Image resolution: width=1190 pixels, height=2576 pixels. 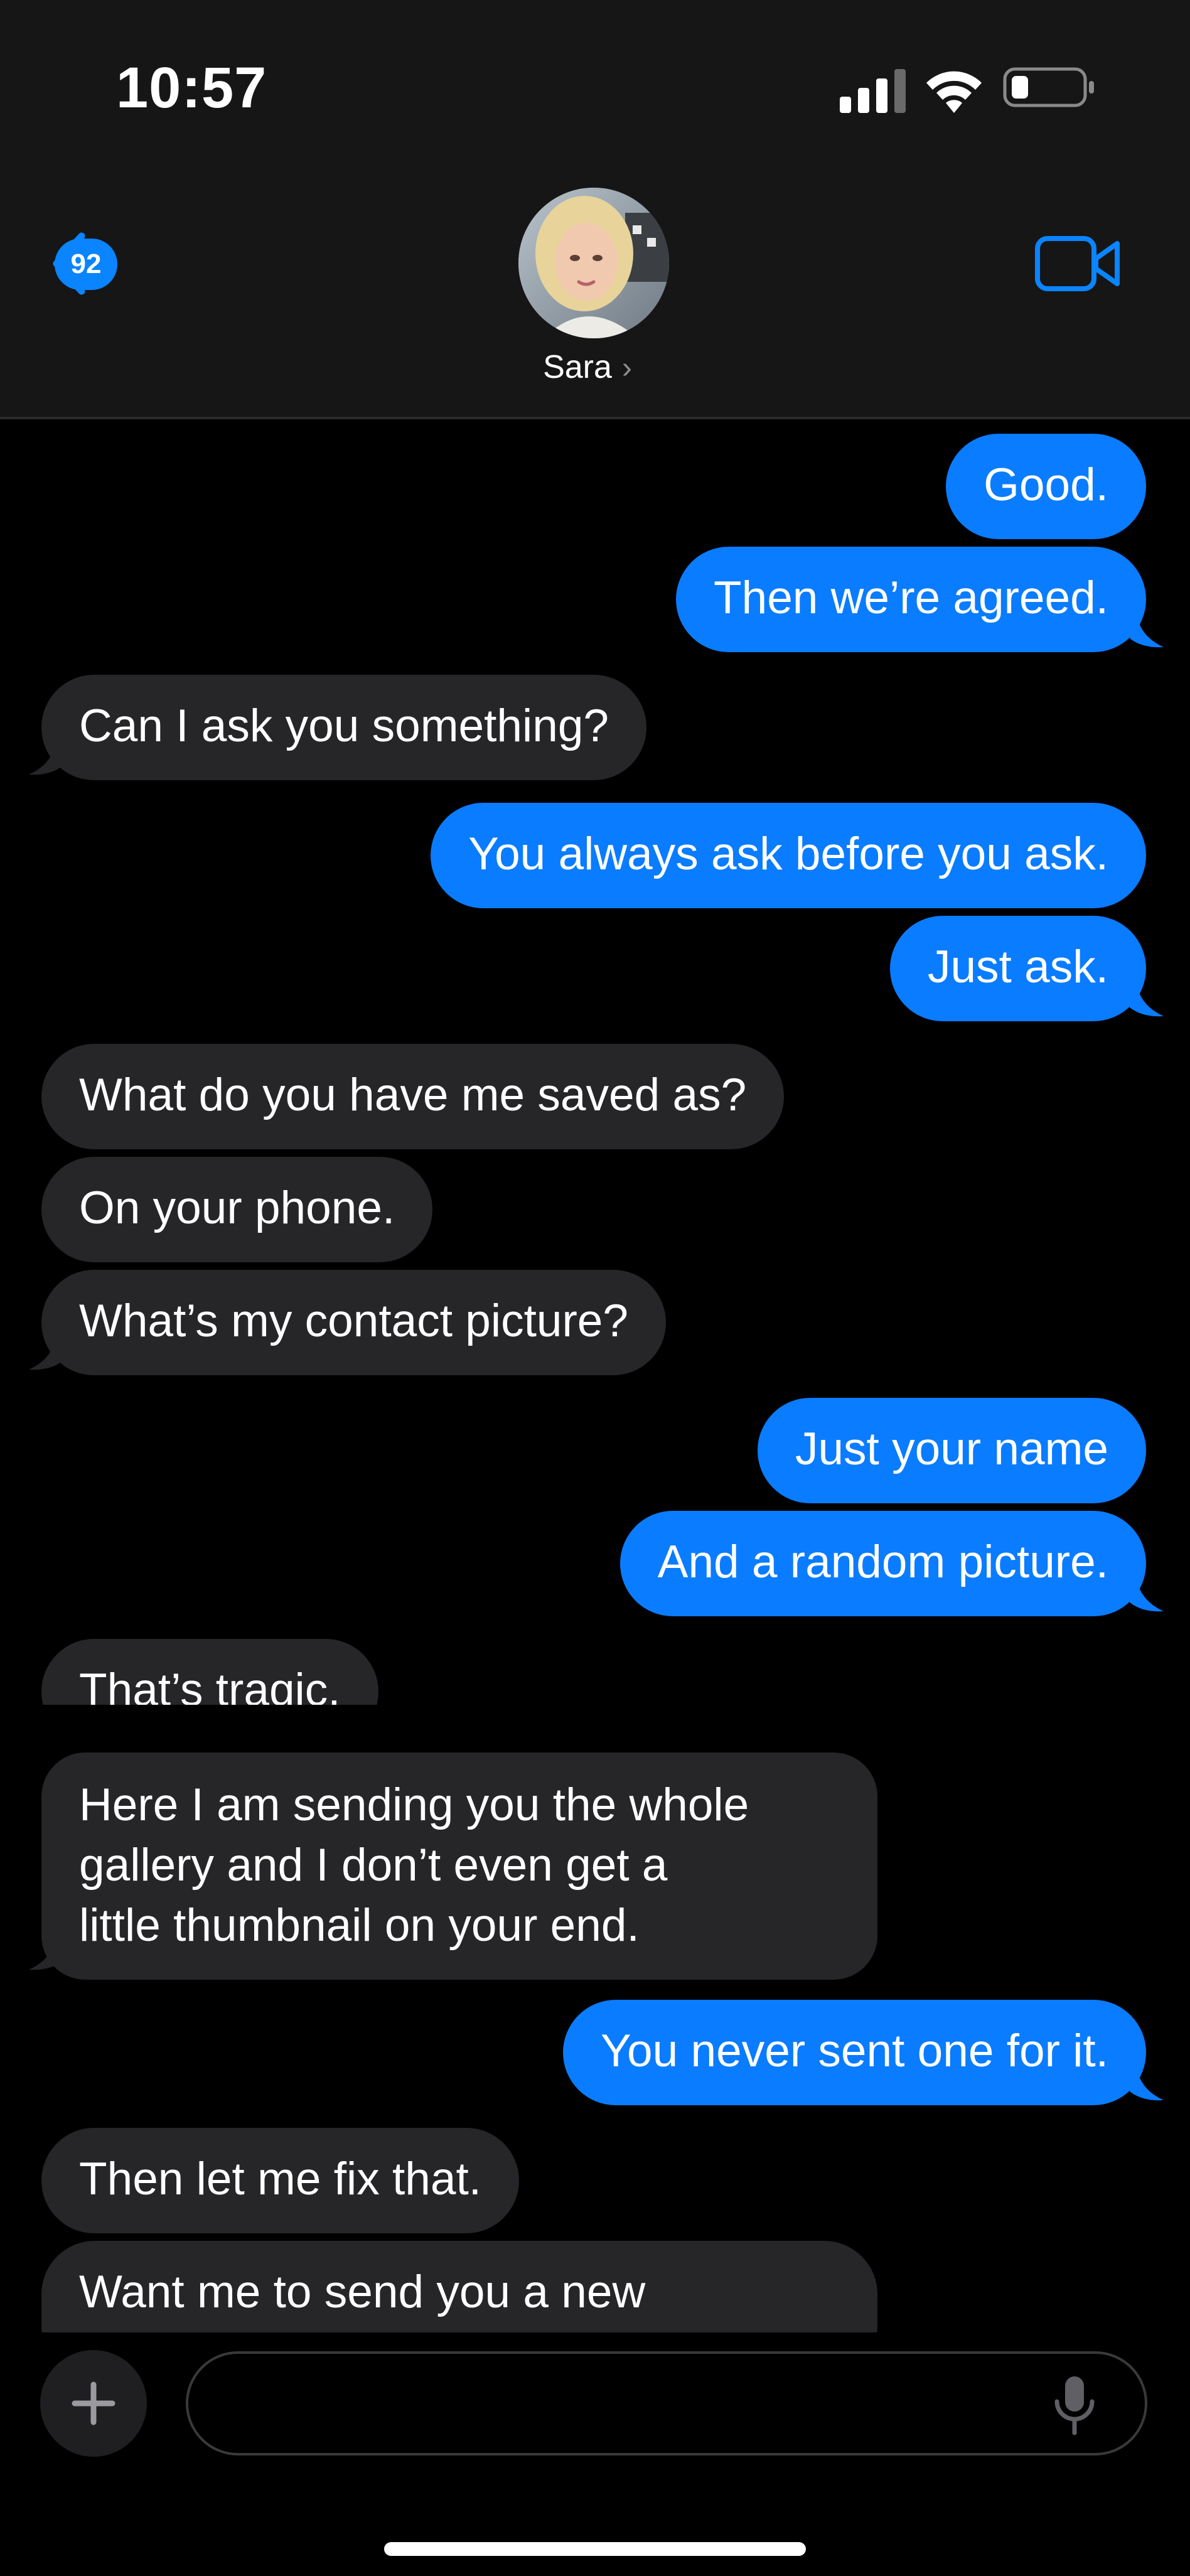 I want to click on plus-icon, so click(x=93, y=2403).